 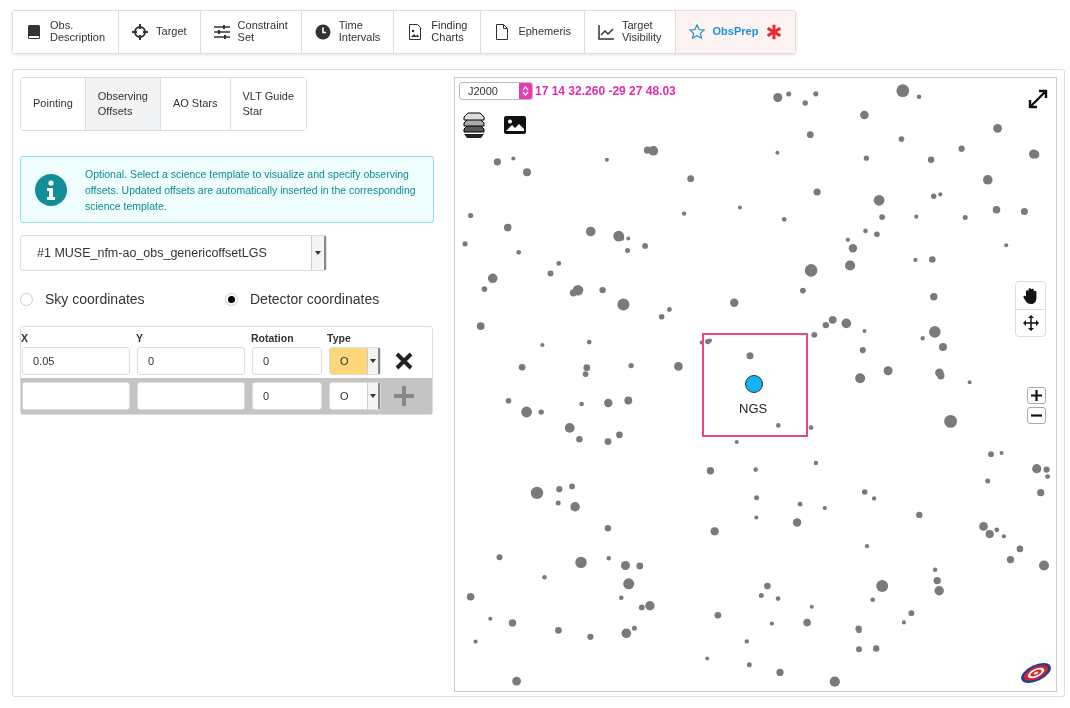 What do you see at coordinates (630, 32) in the screenshot?
I see `tab: Target Visibility` at bounding box center [630, 32].